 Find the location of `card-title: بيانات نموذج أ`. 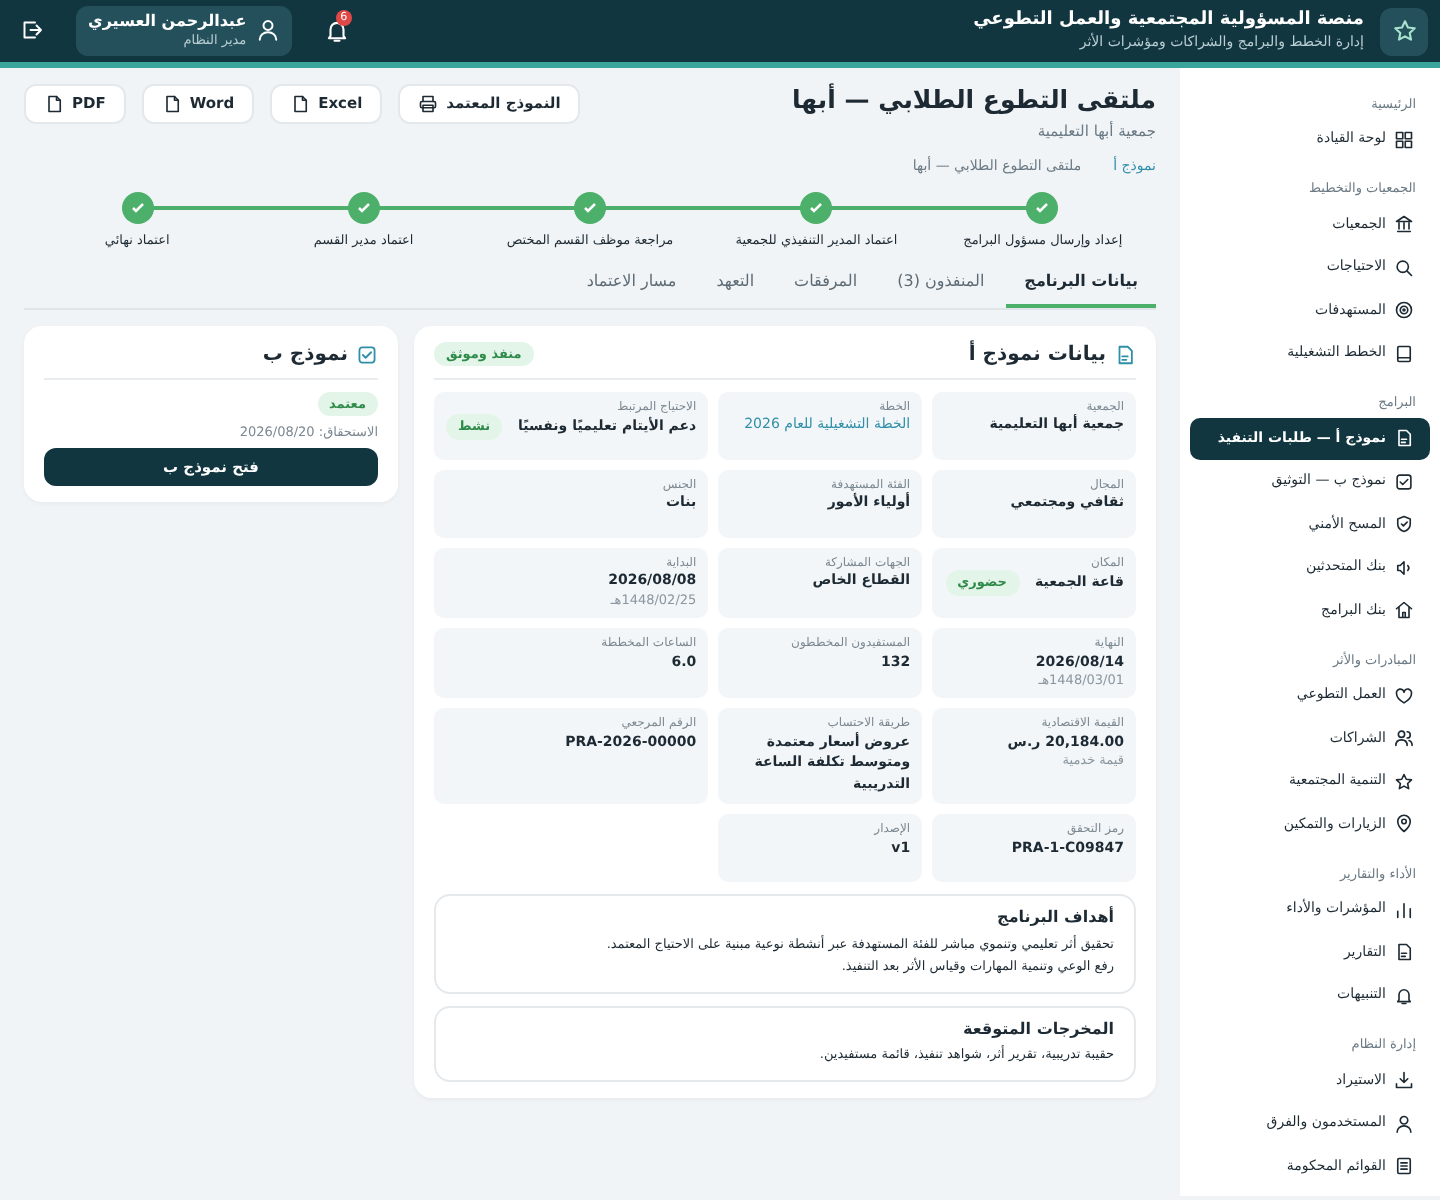

card-title: بيانات نموذج أ is located at coordinates (1037, 354).